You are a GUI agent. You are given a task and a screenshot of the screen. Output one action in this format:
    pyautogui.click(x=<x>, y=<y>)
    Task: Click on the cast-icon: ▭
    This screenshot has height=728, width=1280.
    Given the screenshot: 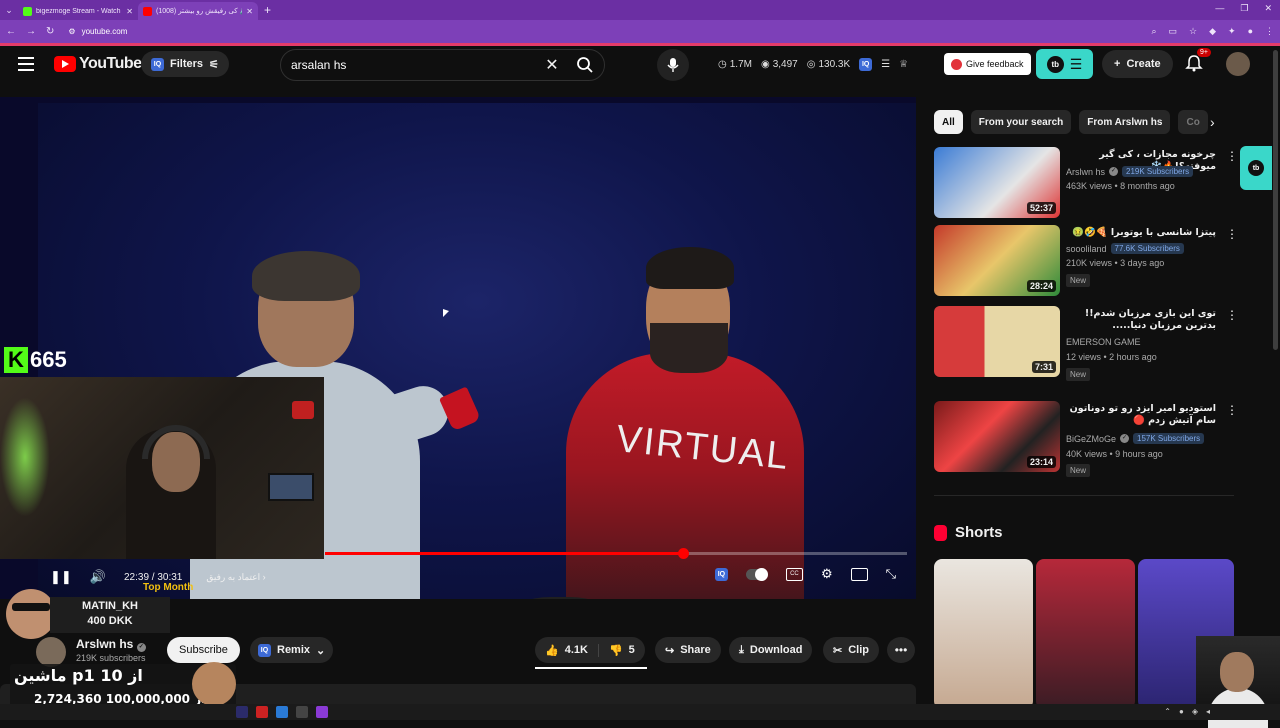 What is the action you would take?
    pyautogui.click(x=1173, y=31)
    